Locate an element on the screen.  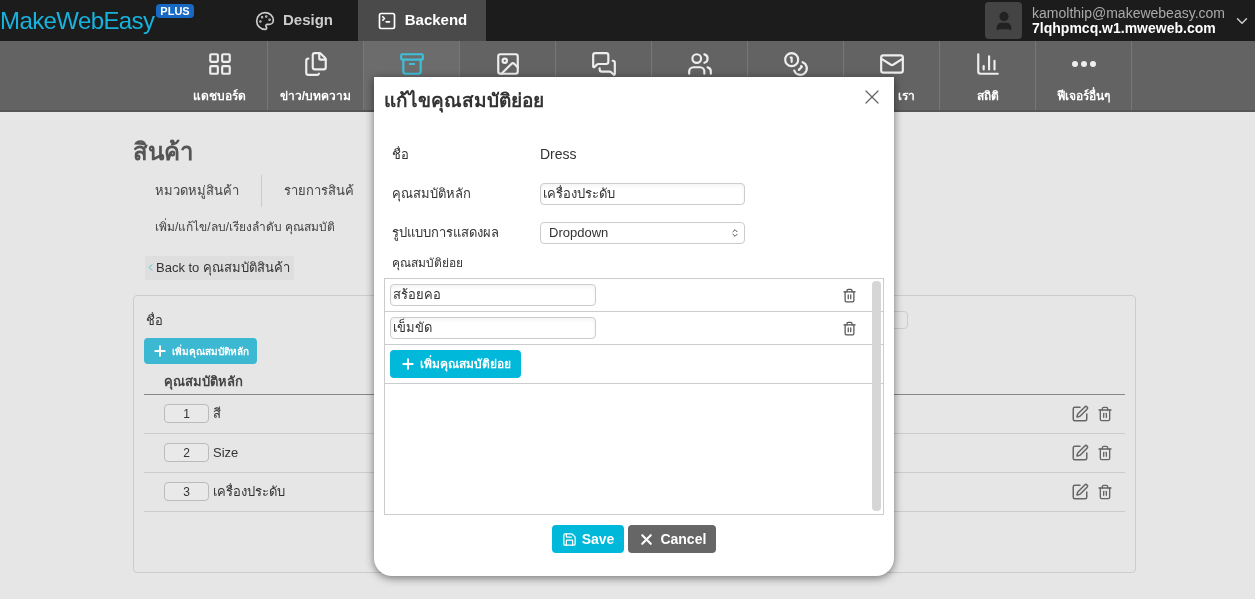
section-tab: รายการสินค้ is located at coordinates (319, 191).